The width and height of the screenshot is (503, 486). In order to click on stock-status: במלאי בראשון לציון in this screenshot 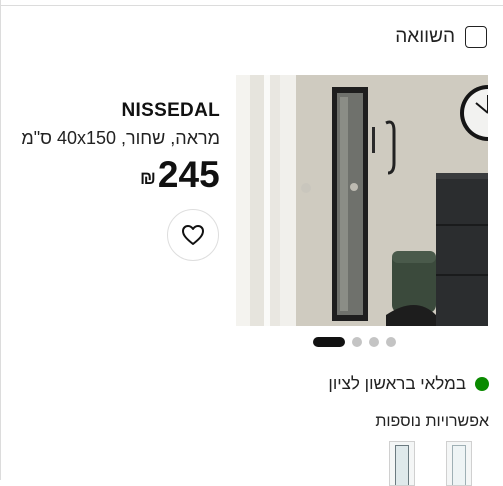, I will do `click(408, 384)`.